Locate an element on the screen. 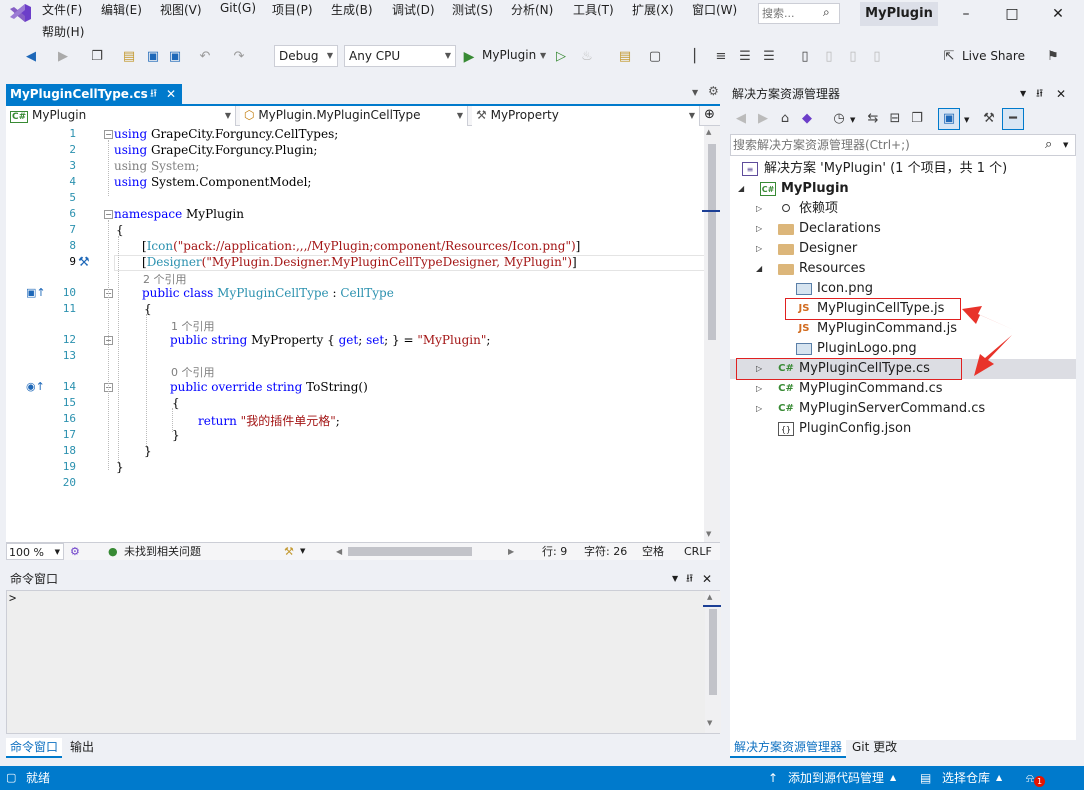 This screenshot has width=1084, height=790. class-dropdown: ⬡ MyPlugin.MyPluginCellType ▼ is located at coordinates (354, 116).